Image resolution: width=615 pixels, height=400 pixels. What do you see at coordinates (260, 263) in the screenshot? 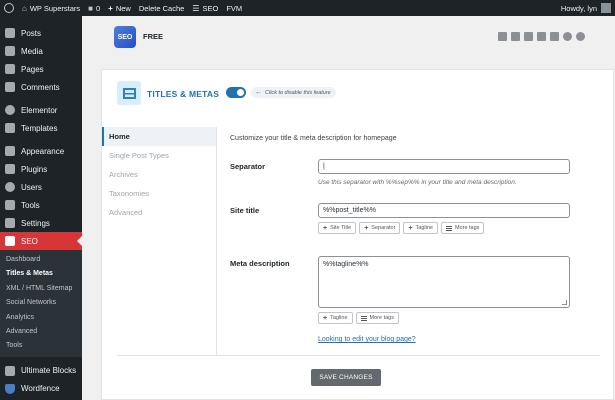
I see `meta-description-label: Meta description` at bounding box center [260, 263].